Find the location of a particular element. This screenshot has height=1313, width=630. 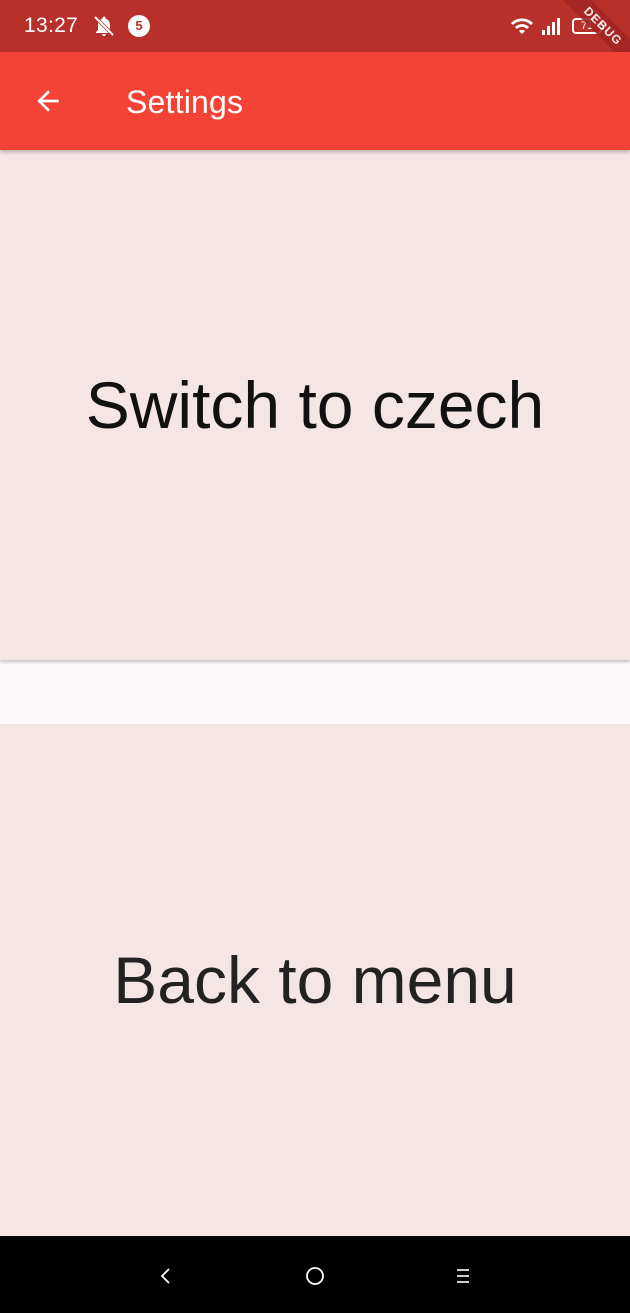

back-button is located at coordinates (48, 103).